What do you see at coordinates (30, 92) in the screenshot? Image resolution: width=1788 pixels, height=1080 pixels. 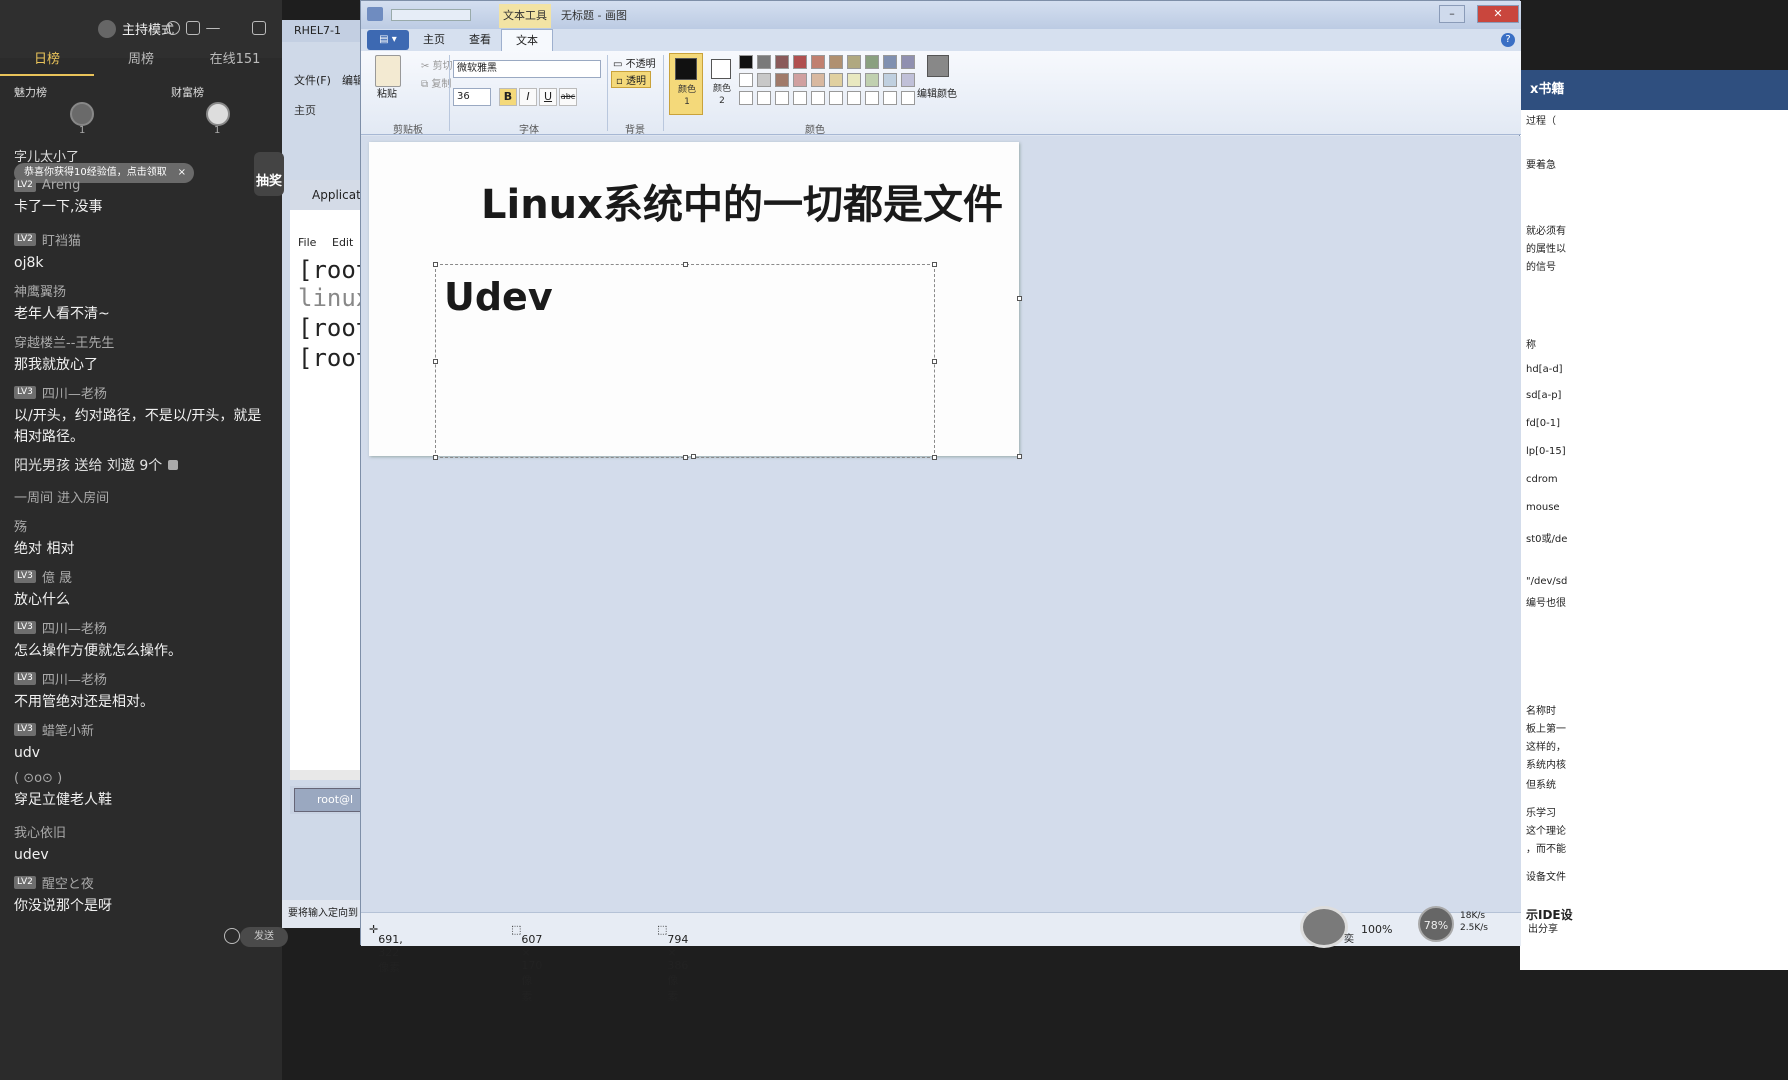 I see `charm-rank-label: 魅力榜` at bounding box center [30, 92].